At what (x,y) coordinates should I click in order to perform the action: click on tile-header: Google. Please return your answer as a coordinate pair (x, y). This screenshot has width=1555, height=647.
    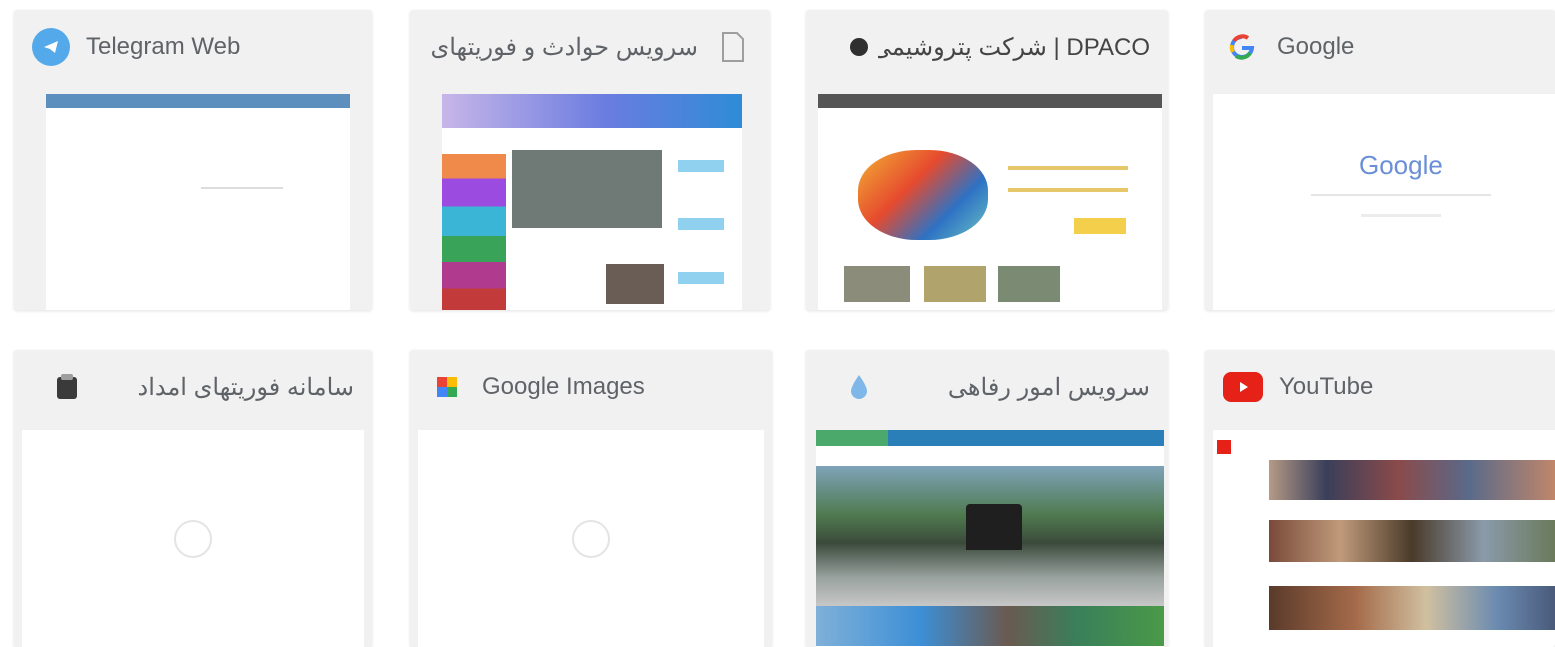
    Looking at the image, I should click on (1380, 47).